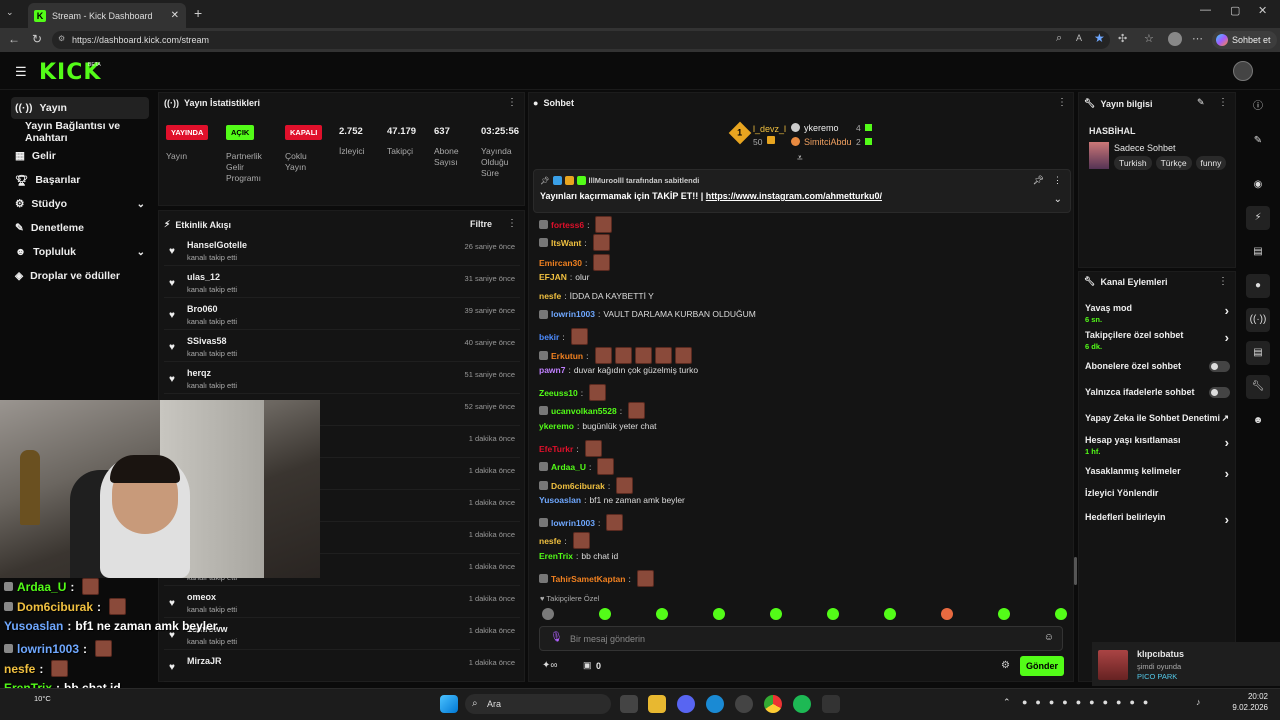  Describe the element at coordinates (581, 40) in the screenshot. I see `url-field: https://dashboard.kick.com/stream` at that location.